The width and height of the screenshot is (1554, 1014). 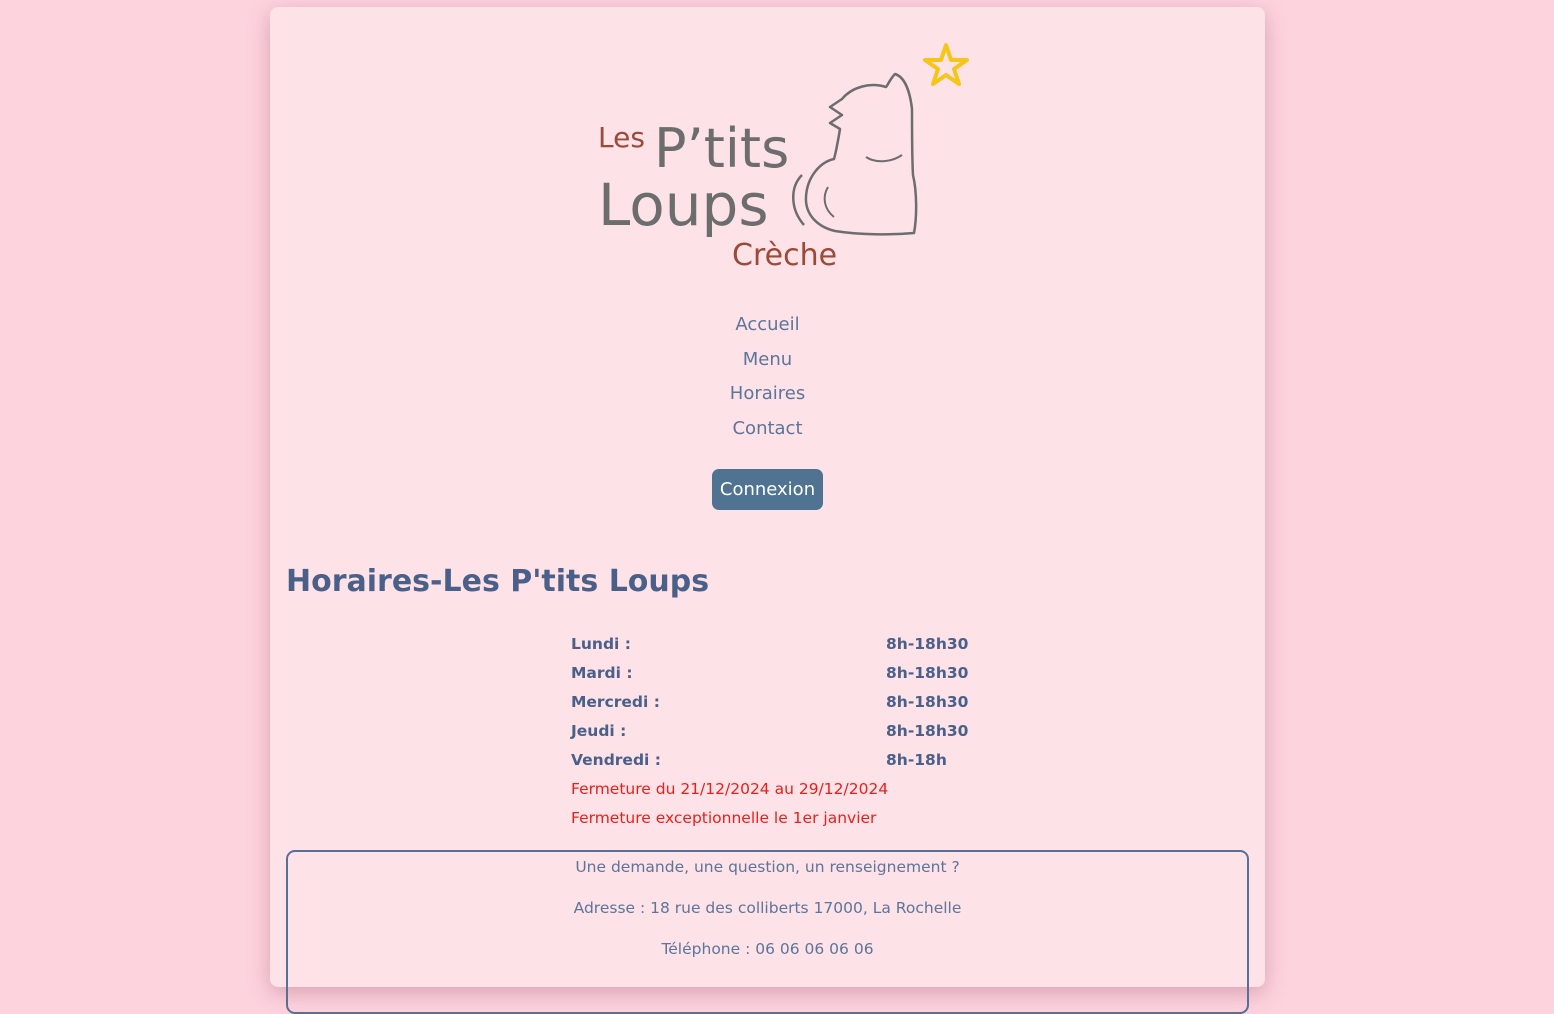 What do you see at coordinates (615, 702) in the screenshot?
I see `day-label: Mercredi :` at bounding box center [615, 702].